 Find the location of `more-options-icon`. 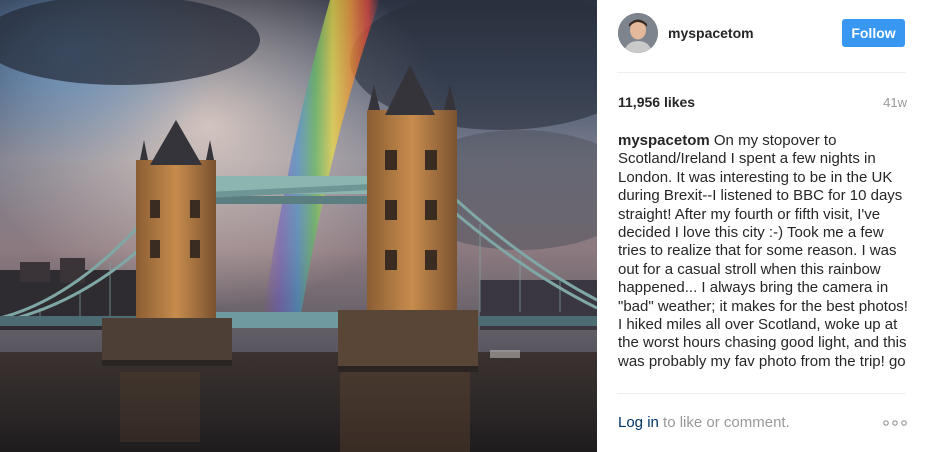

more-options-icon is located at coordinates (895, 423).